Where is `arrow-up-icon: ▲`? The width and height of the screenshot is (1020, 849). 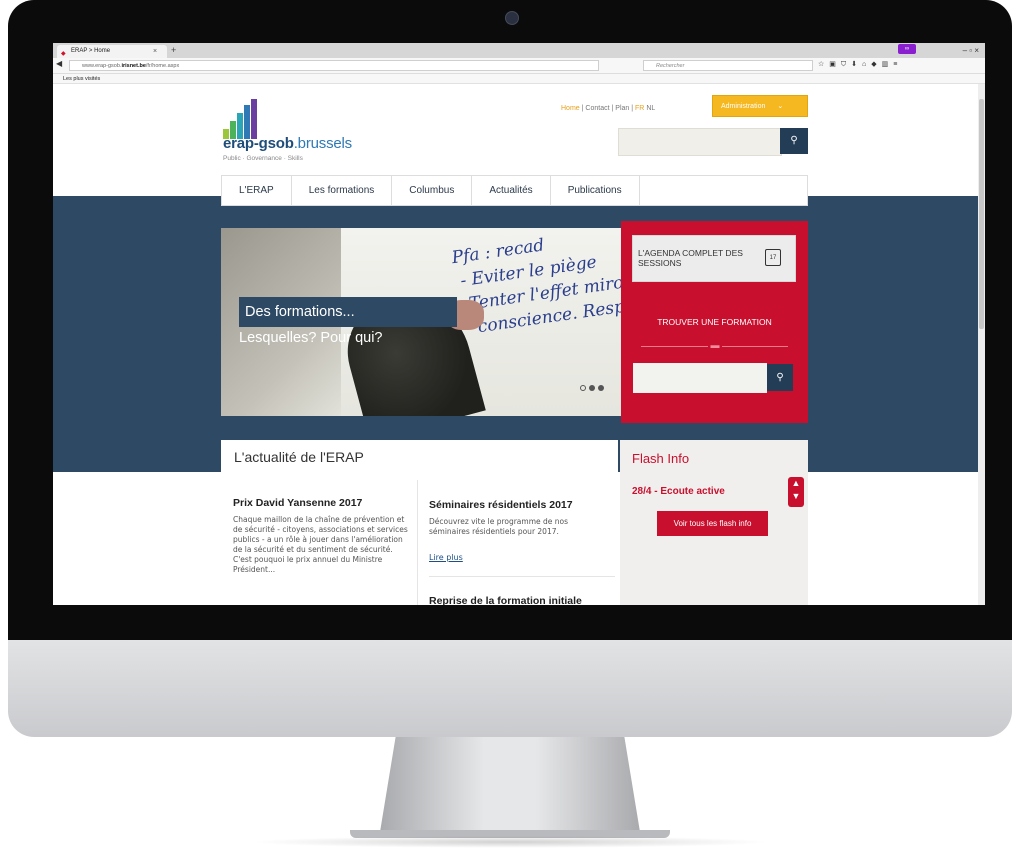 arrow-up-icon: ▲ is located at coordinates (796, 483).